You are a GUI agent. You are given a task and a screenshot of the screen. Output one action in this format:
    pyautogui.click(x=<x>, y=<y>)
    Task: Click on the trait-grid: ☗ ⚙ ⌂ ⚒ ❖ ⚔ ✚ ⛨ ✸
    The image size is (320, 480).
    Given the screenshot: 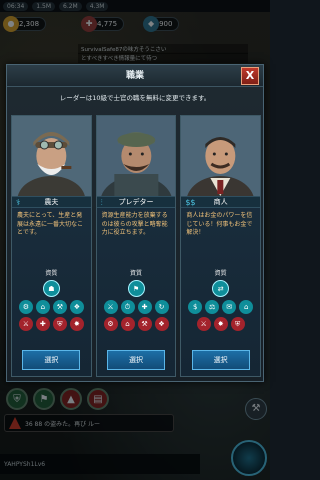 What is the action you would take?
    pyautogui.click(x=51, y=305)
    